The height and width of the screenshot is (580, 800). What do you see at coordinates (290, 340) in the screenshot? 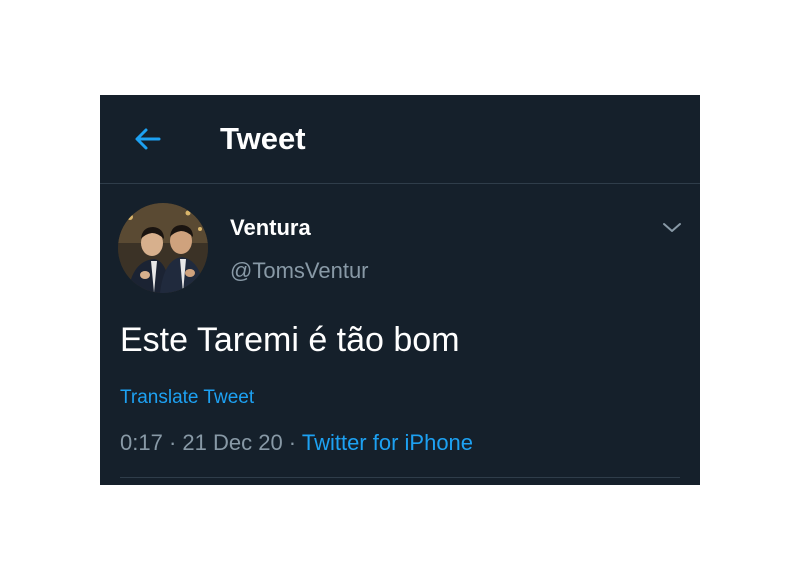
I see `tweet-text: Este Taremi é tão bom` at bounding box center [290, 340].